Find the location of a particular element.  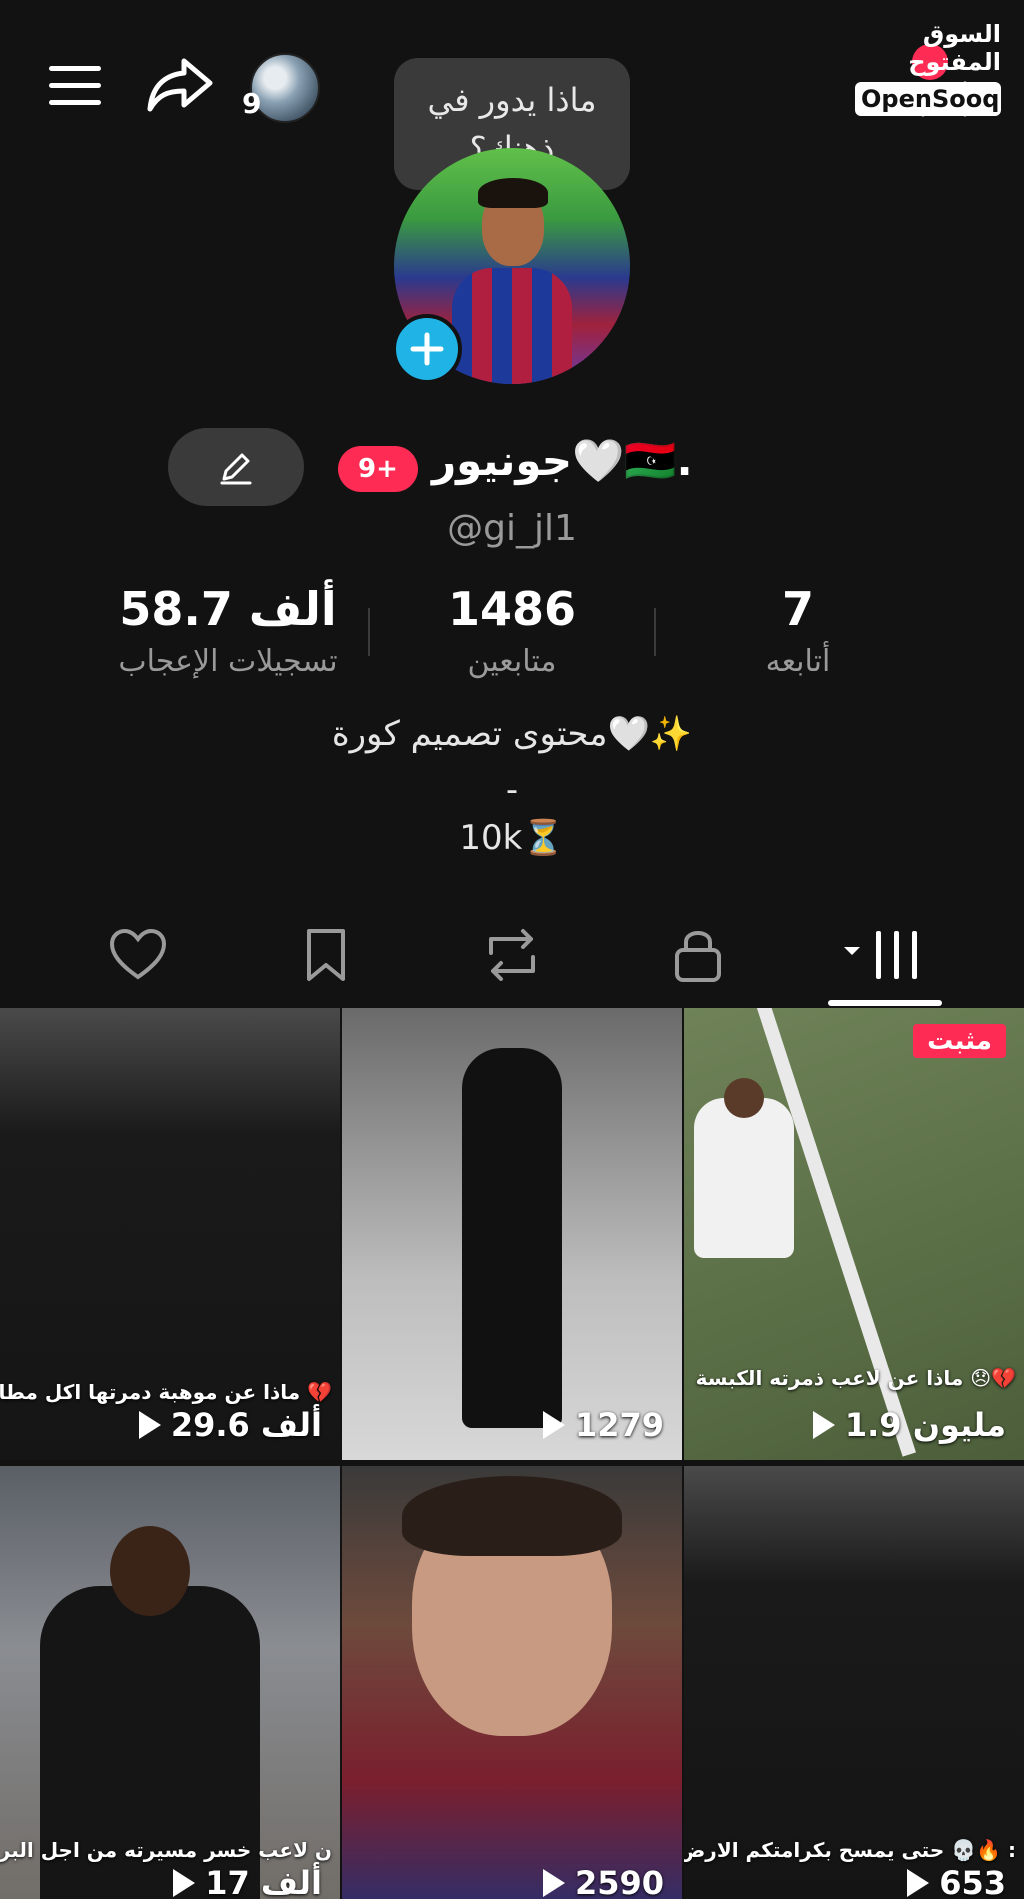

view-count: 1.9 مليون is located at coordinates (909, 1425).